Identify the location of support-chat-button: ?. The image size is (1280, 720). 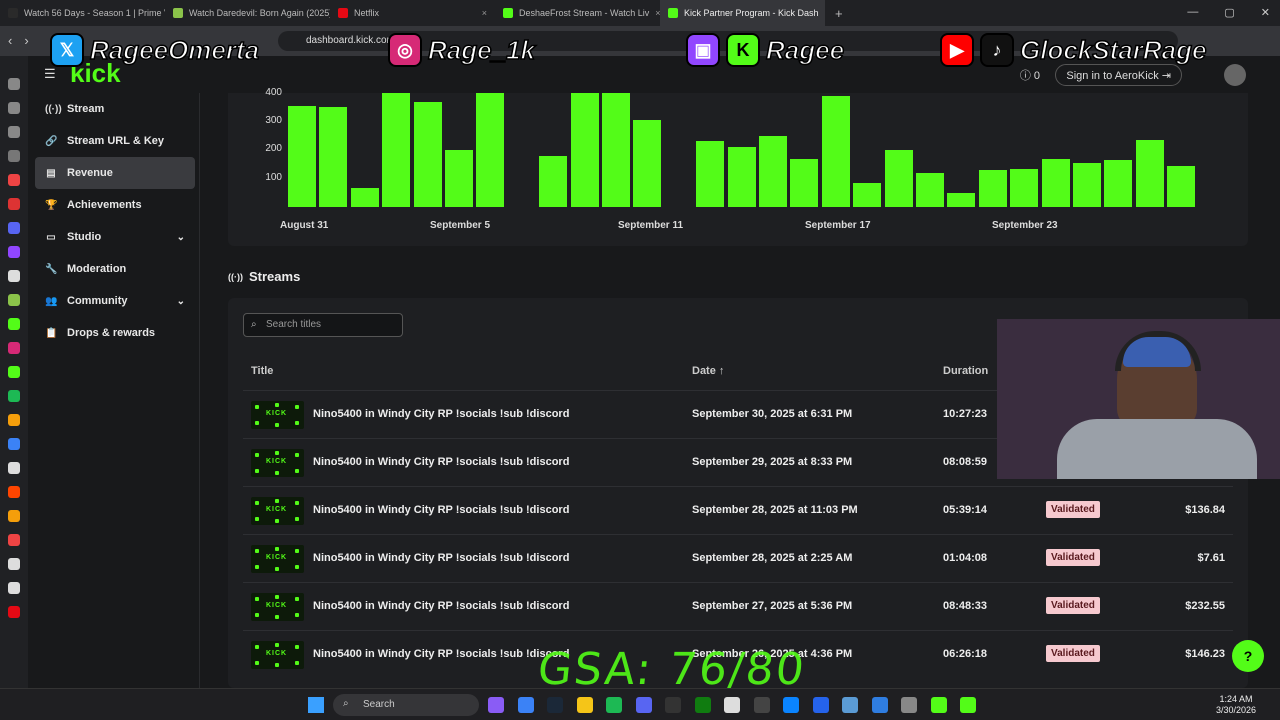
(1248, 656).